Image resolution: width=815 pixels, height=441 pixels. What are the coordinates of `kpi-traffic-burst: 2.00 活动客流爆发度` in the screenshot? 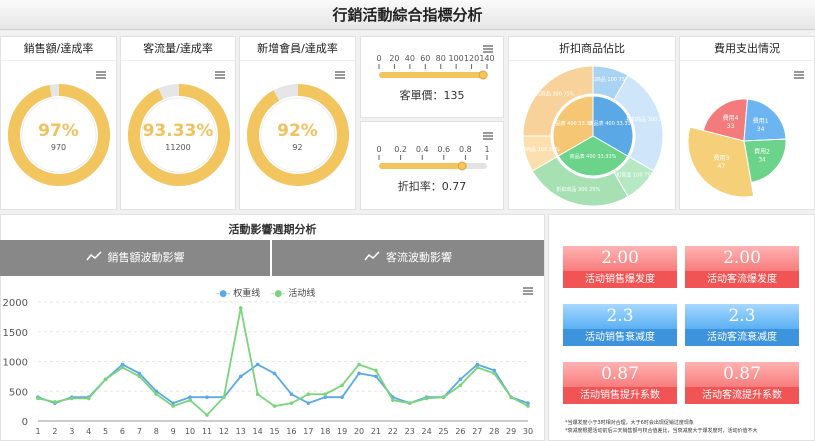 It's located at (742, 267).